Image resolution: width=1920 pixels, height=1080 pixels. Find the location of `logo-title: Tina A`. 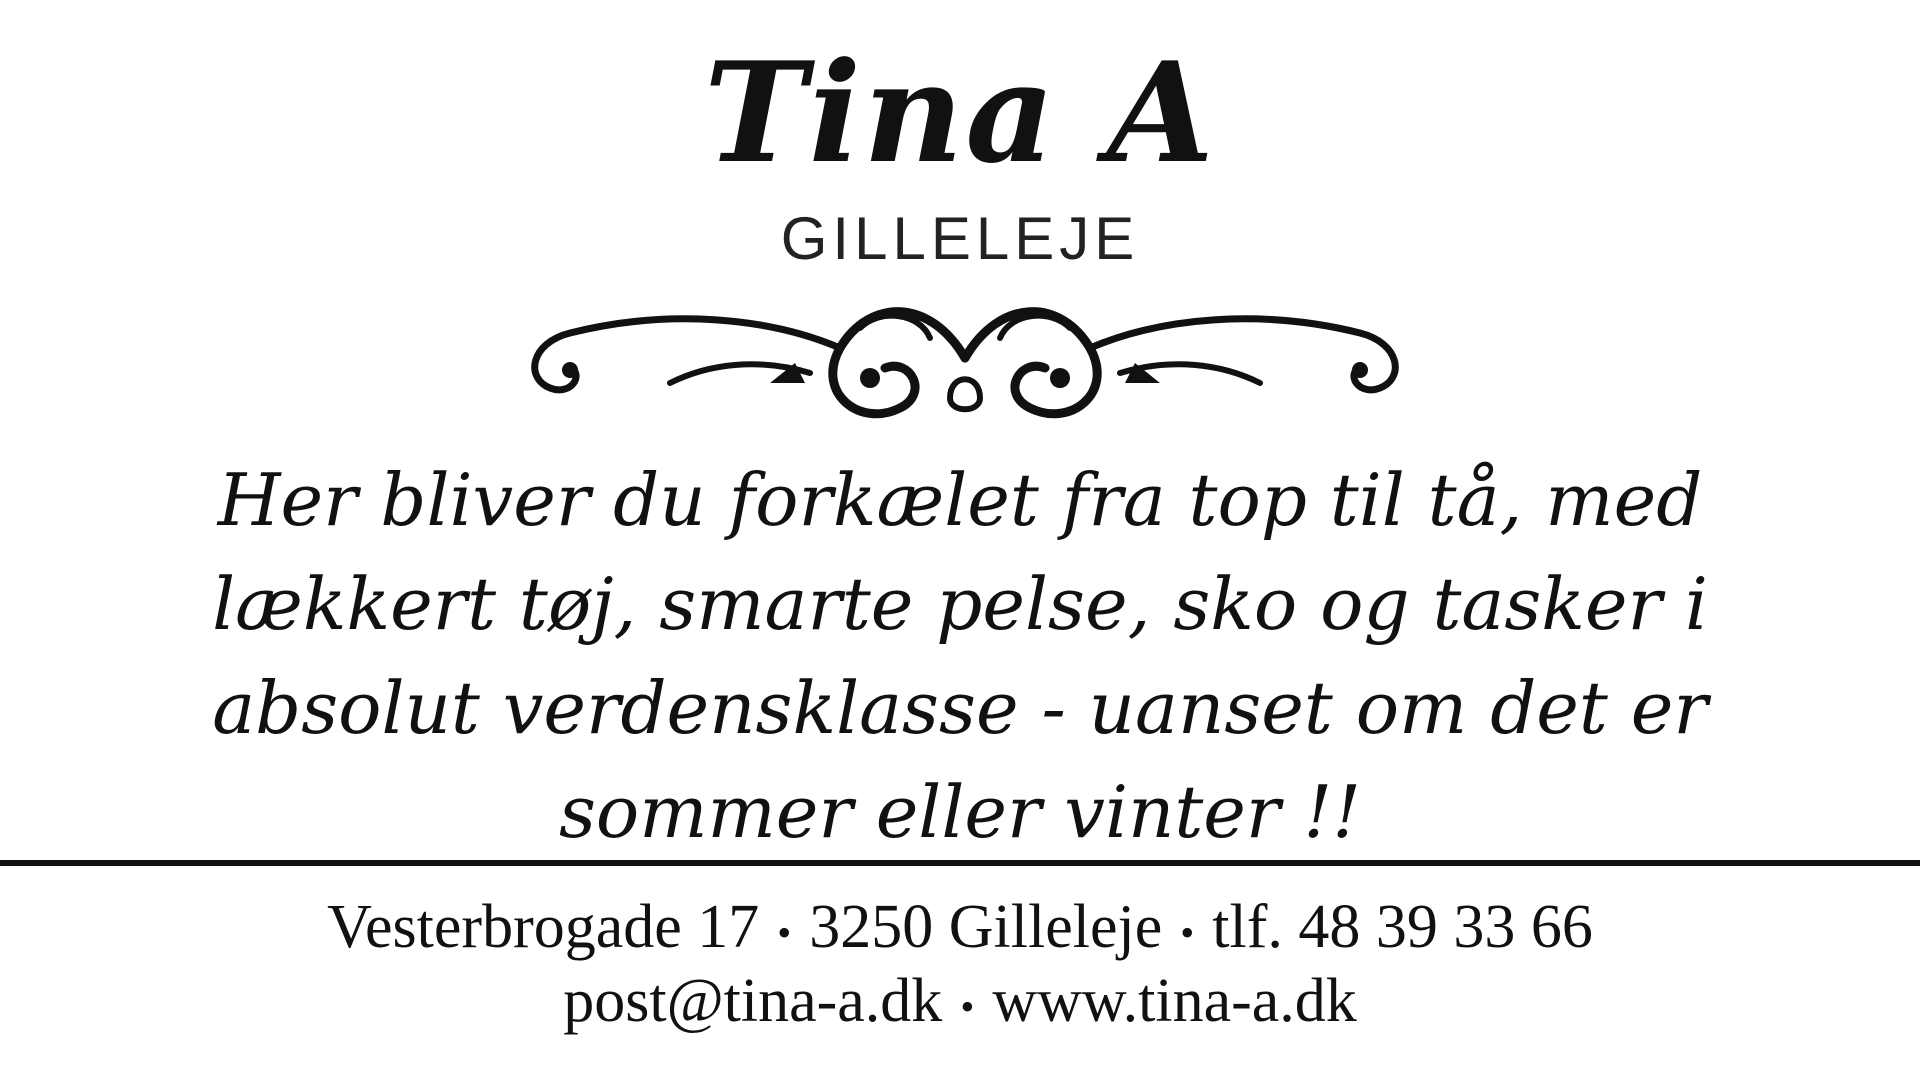

logo-title: Tina A is located at coordinates (960, 112).